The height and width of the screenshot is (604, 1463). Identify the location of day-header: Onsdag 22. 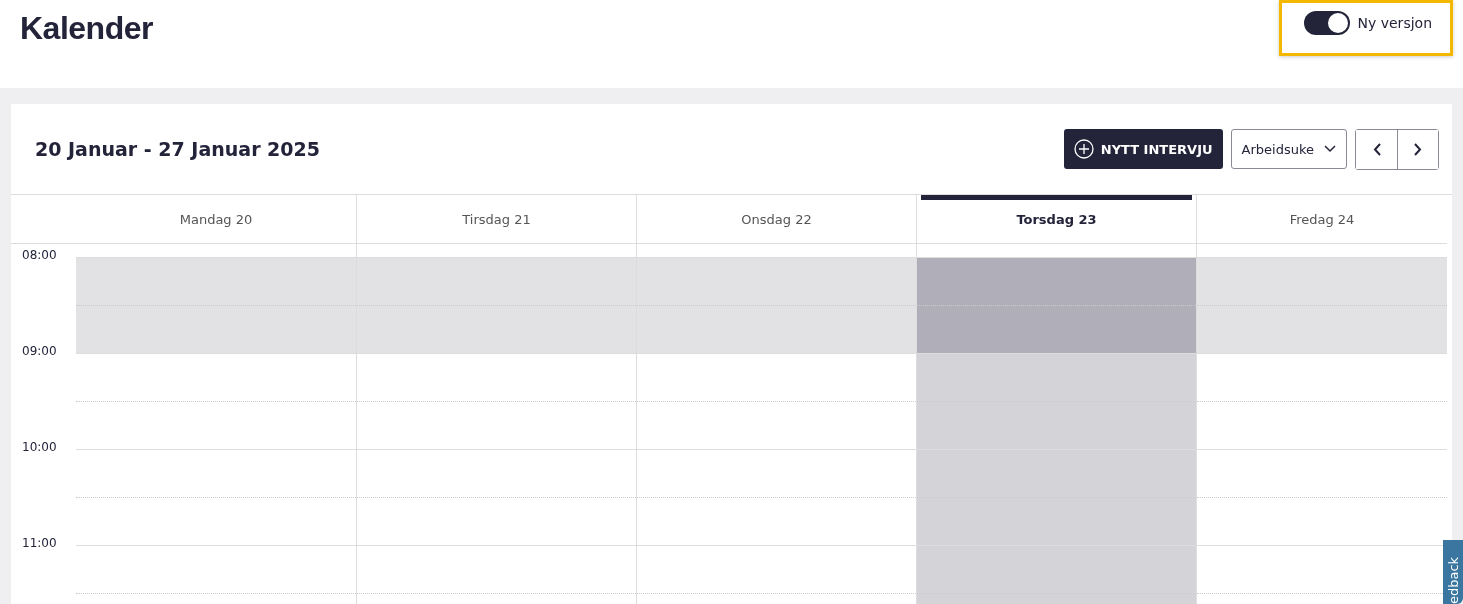
(776, 219).